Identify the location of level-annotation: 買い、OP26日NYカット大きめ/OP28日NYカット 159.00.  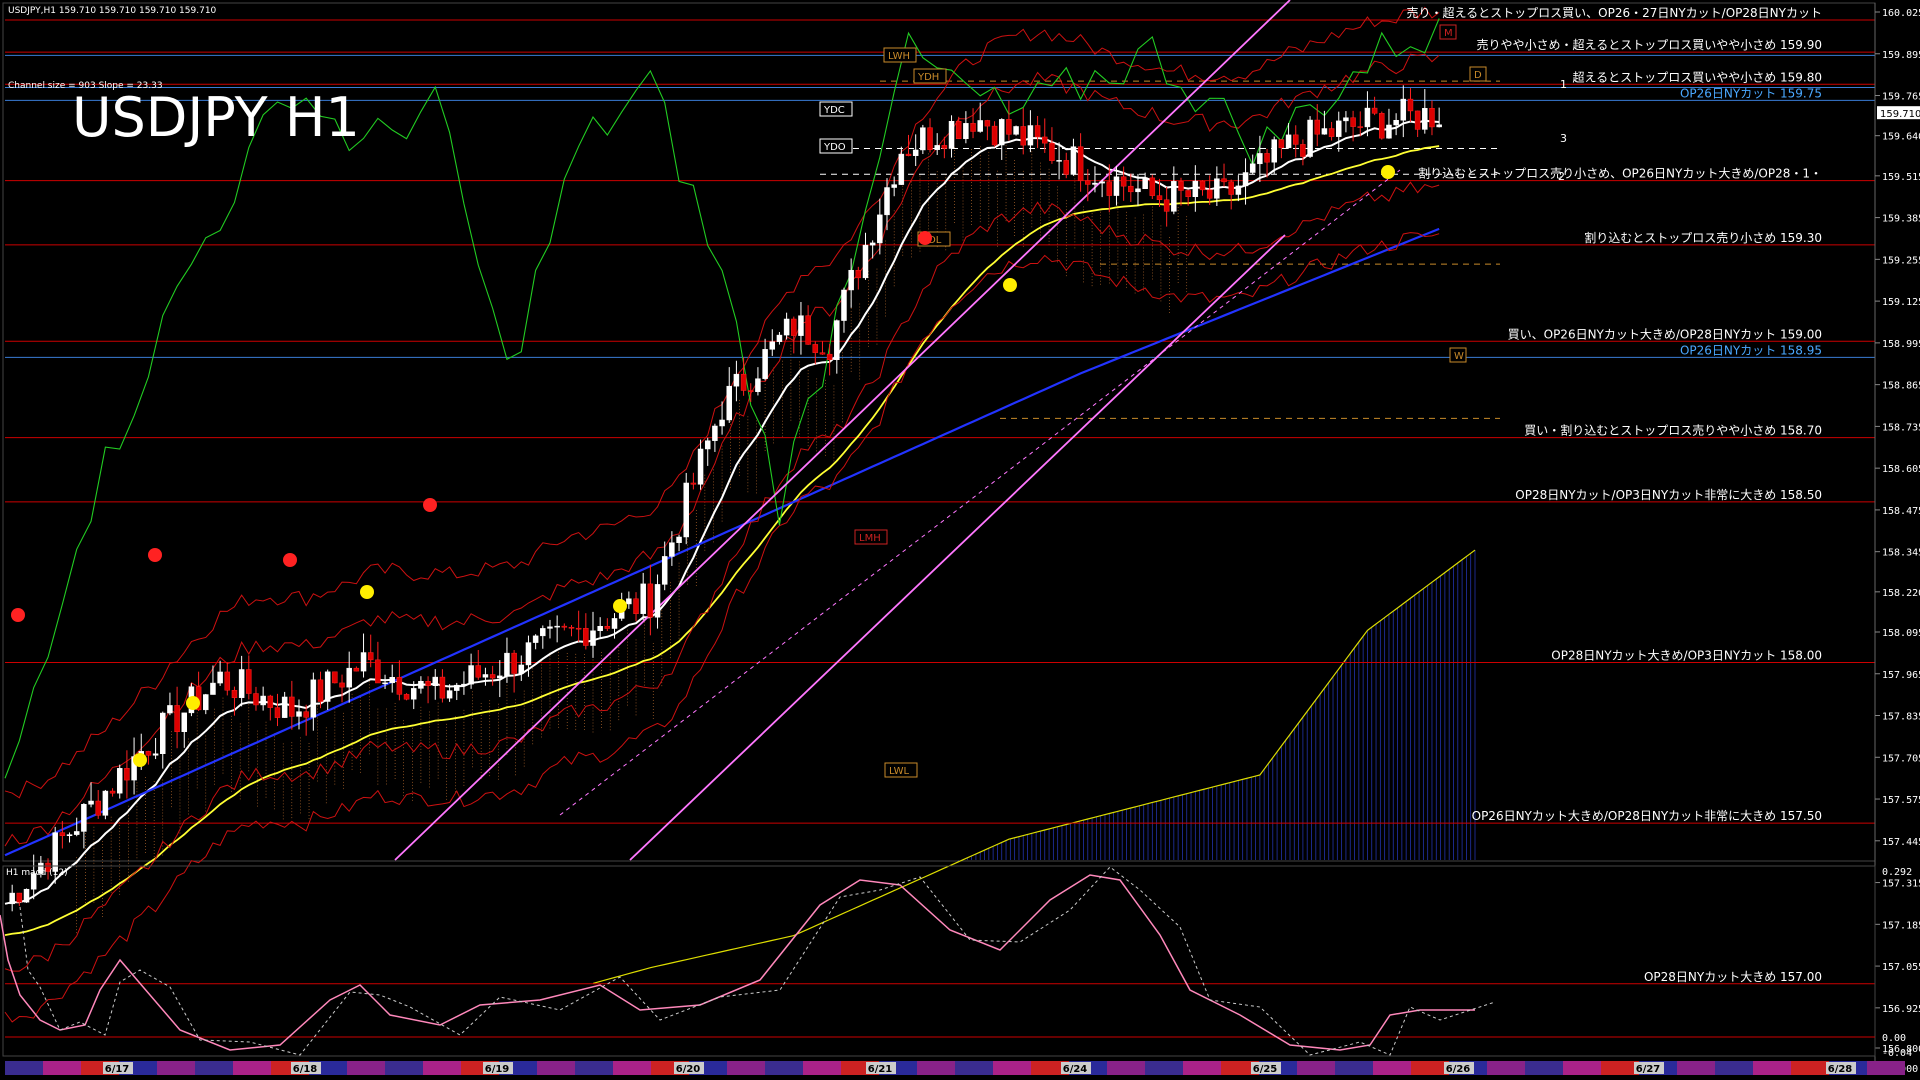
(1665, 334).